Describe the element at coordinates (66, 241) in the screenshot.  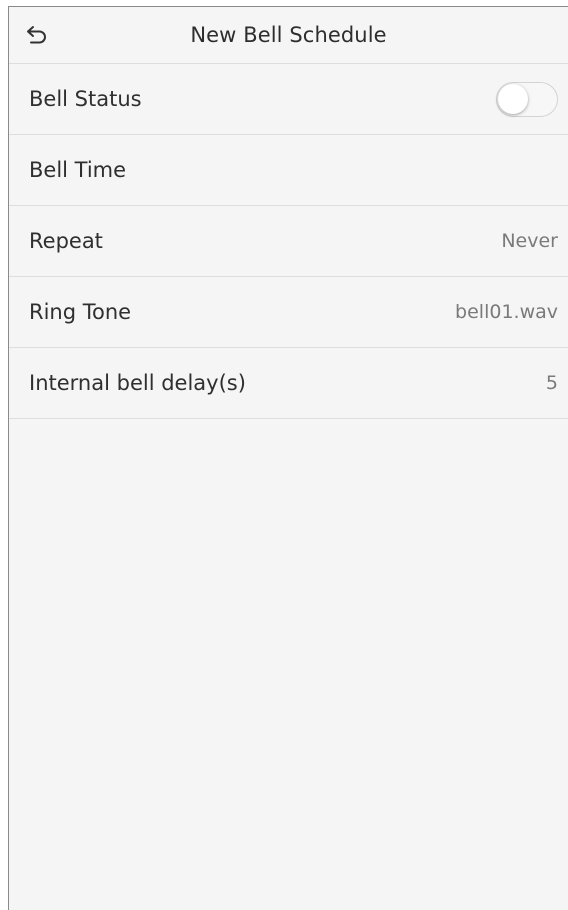
I see `repeat-label: Repeat` at that location.